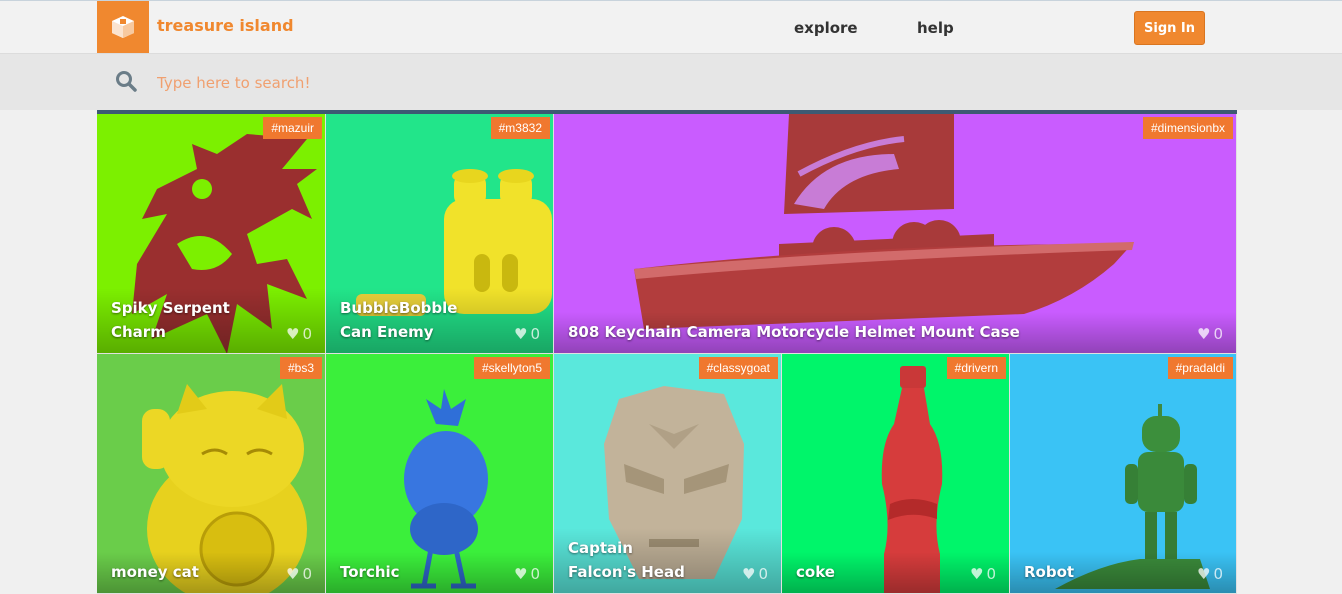  I want to click on author-tag: #mazuir, so click(292, 128).